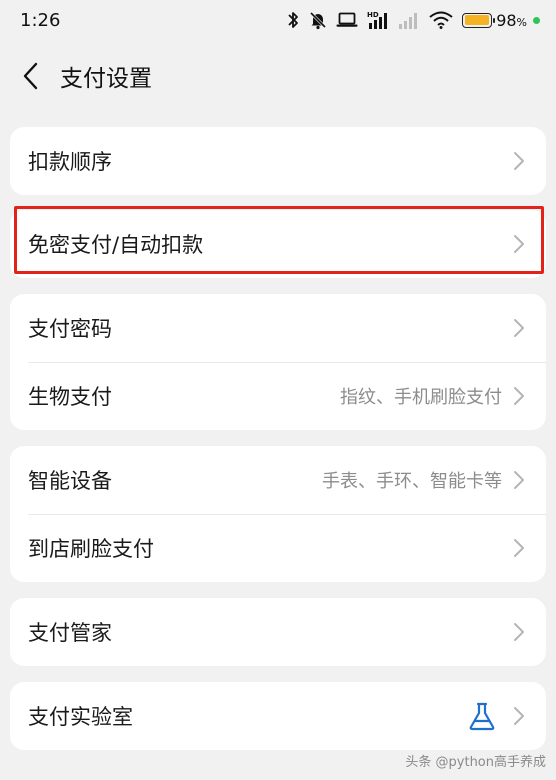 The width and height of the screenshot is (556, 780). What do you see at coordinates (511, 20) in the screenshot?
I see `battery-percent: 98%` at bounding box center [511, 20].